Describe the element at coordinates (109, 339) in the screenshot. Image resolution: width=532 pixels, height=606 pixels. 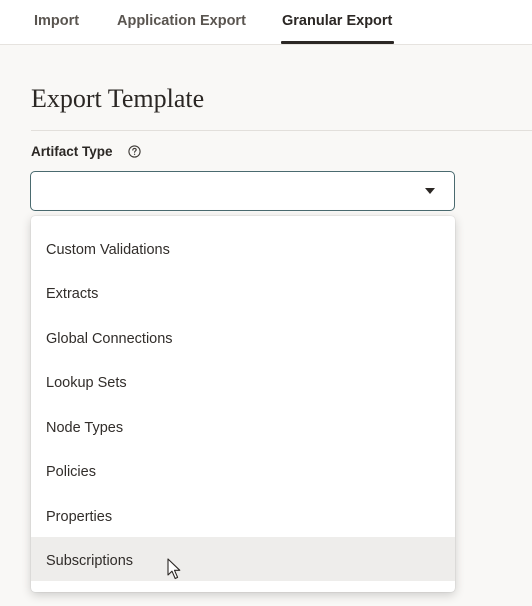
I see `option-label: Global Connections` at that location.